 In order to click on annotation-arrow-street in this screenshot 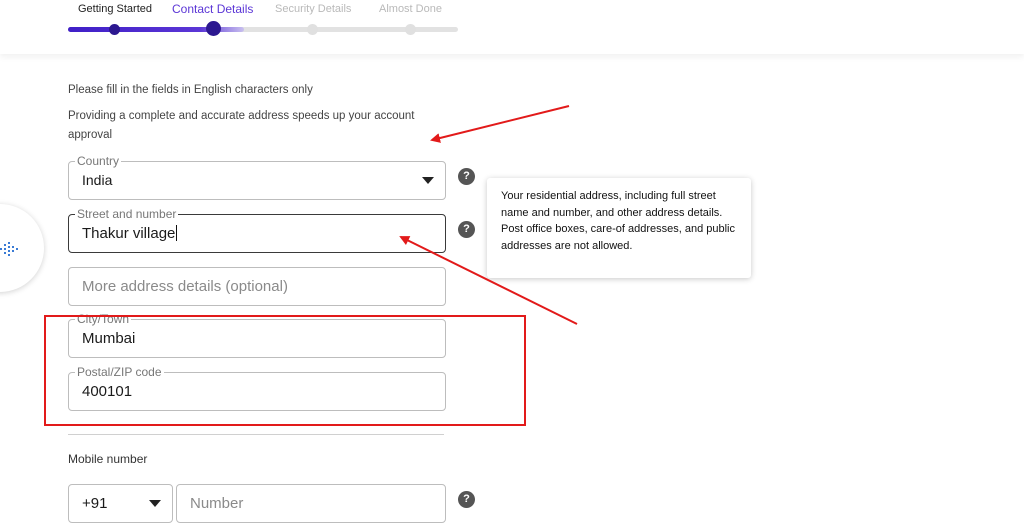, I will do `click(488, 280)`.